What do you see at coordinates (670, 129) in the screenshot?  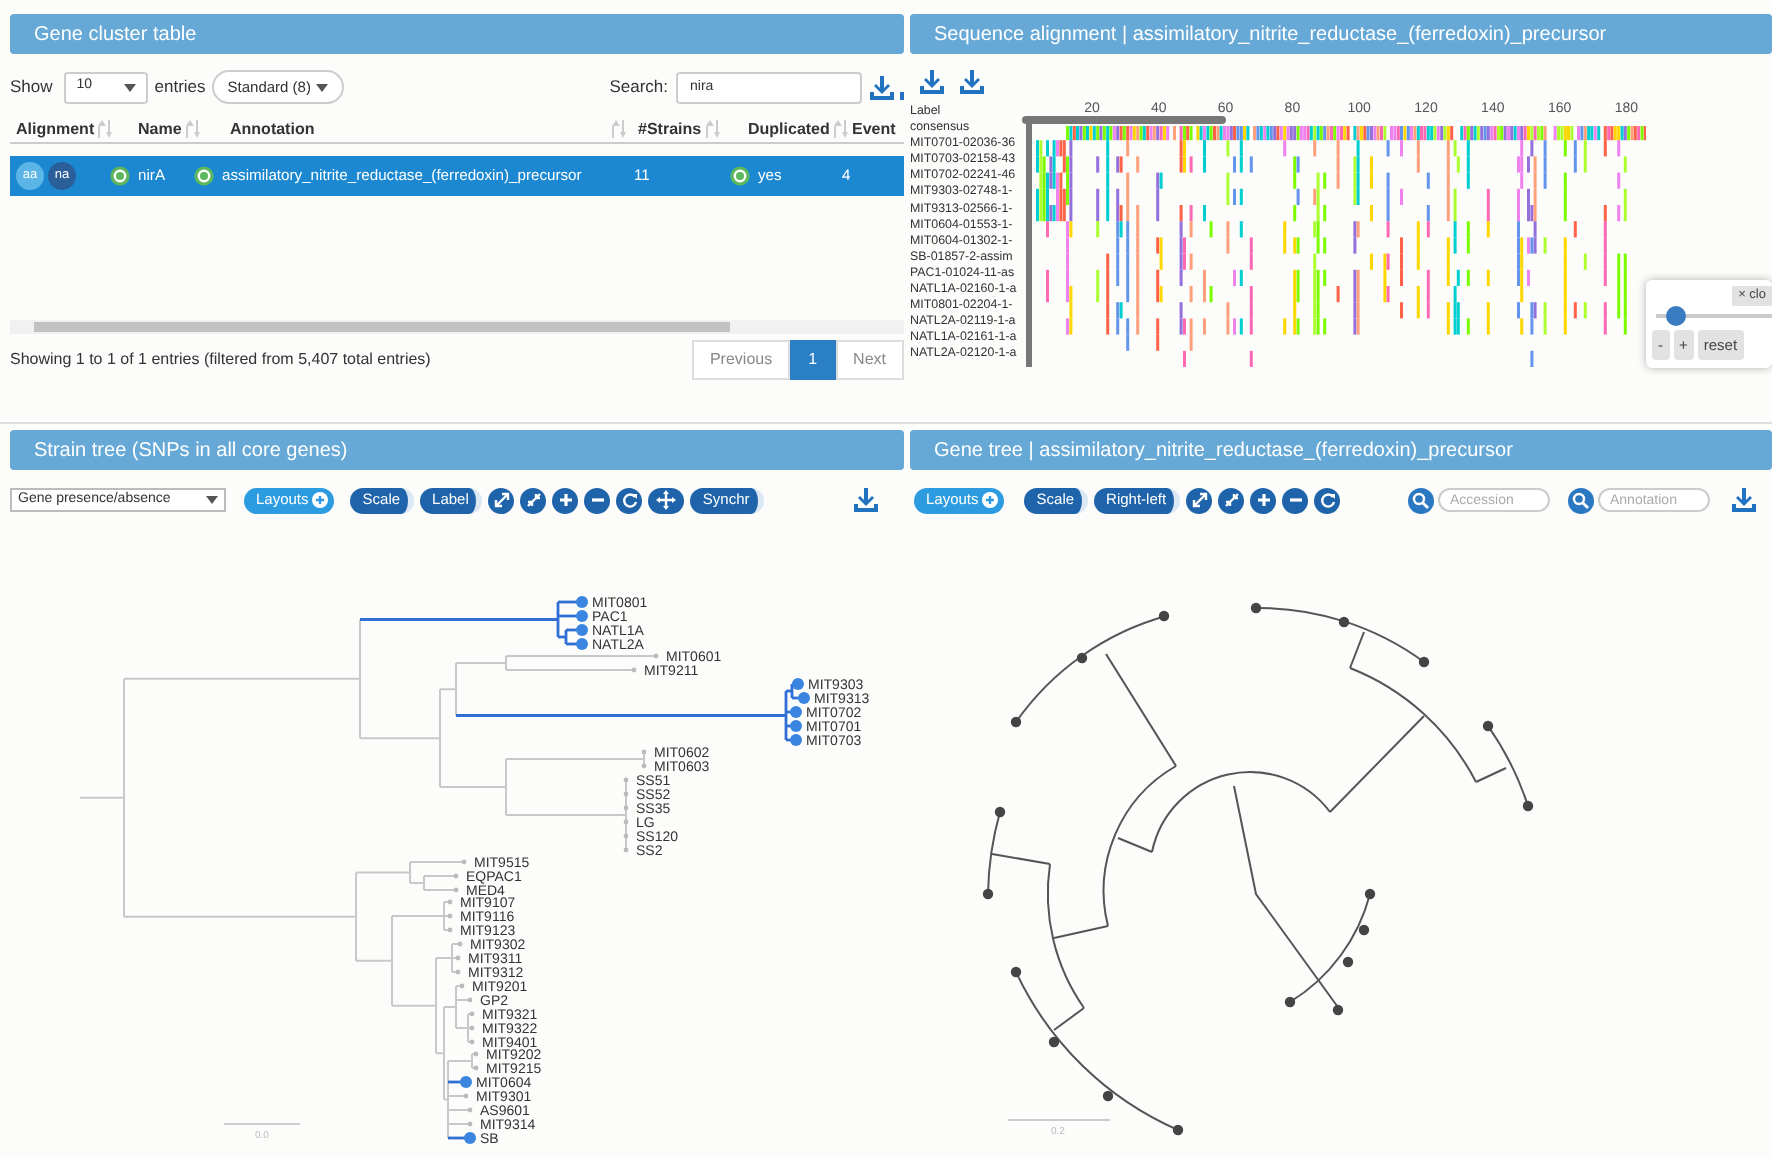 I see `column-header: #Strains` at bounding box center [670, 129].